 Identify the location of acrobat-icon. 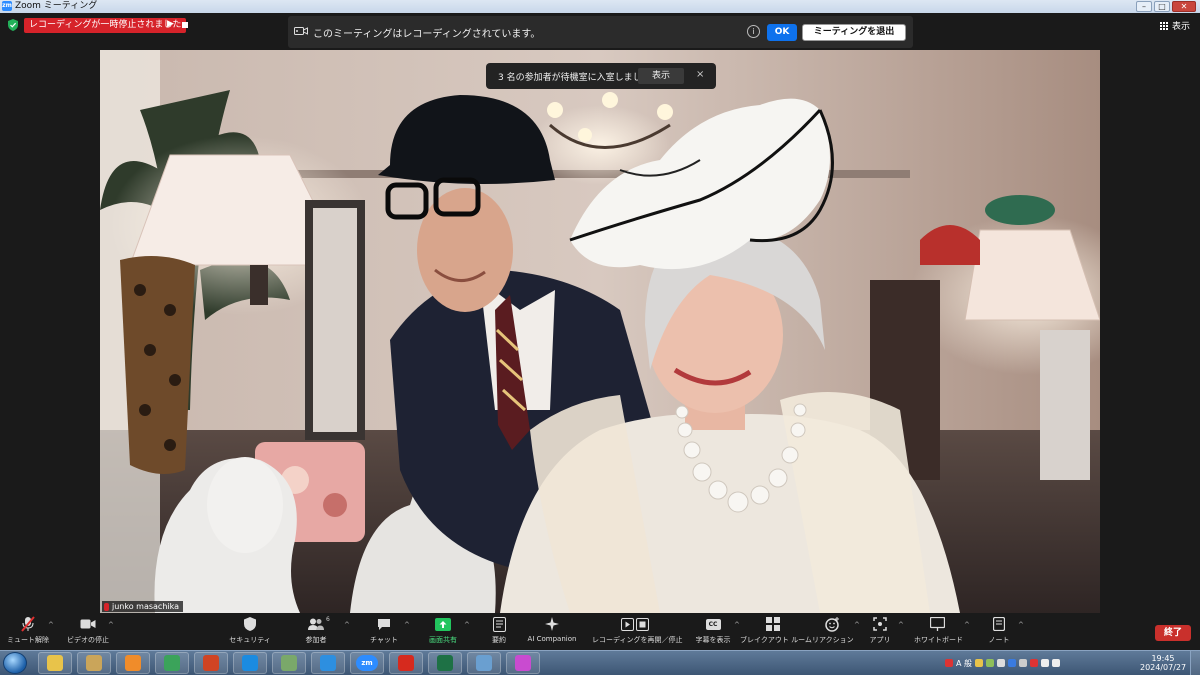
(406, 663).